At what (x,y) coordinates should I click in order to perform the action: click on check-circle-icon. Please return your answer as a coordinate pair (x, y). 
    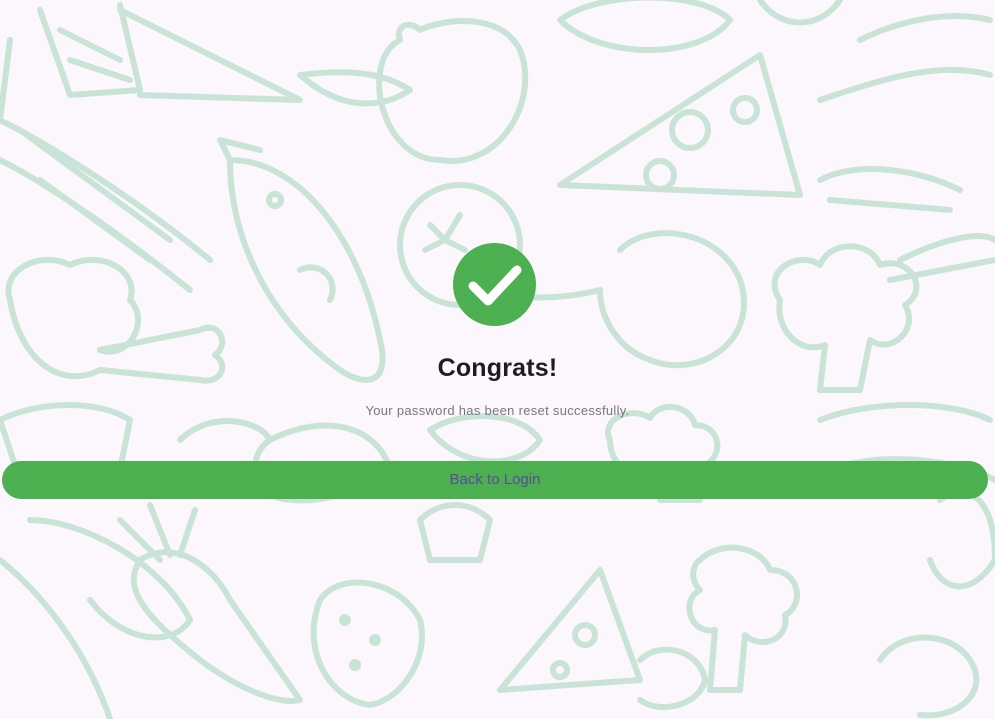
    Looking at the image, I should click on (494, 284).